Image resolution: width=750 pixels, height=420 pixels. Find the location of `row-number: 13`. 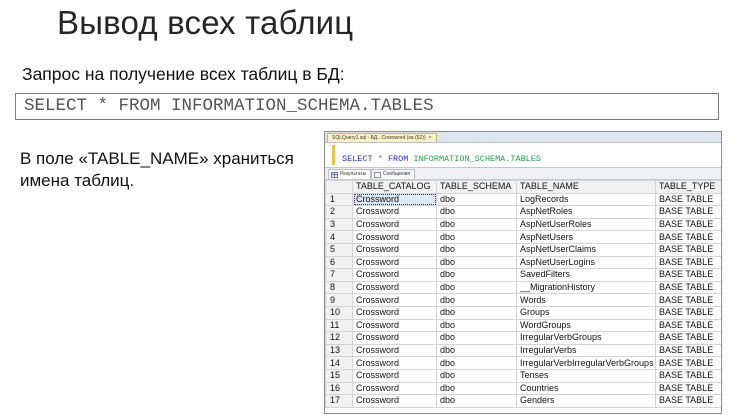

row-number: 13 is located at coordinates (339, 350).